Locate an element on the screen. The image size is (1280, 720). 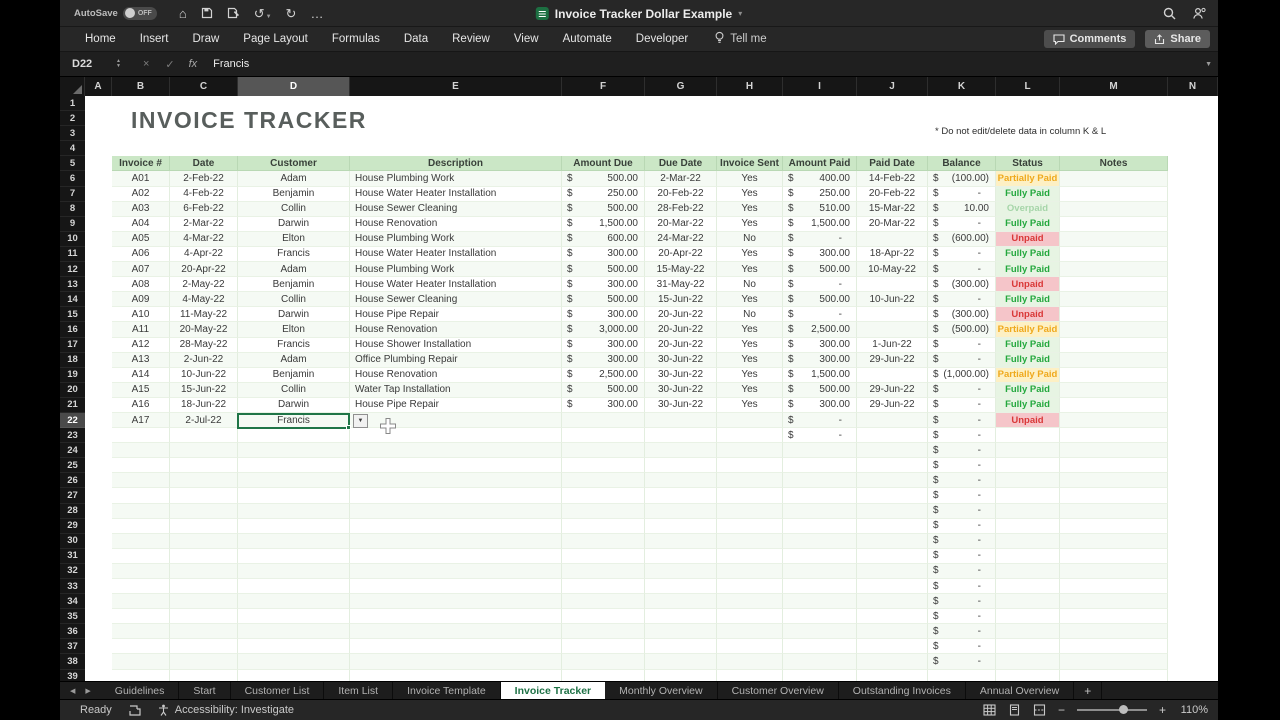
cell-F19: $2,500.00 is located at coordinates (603, 375).